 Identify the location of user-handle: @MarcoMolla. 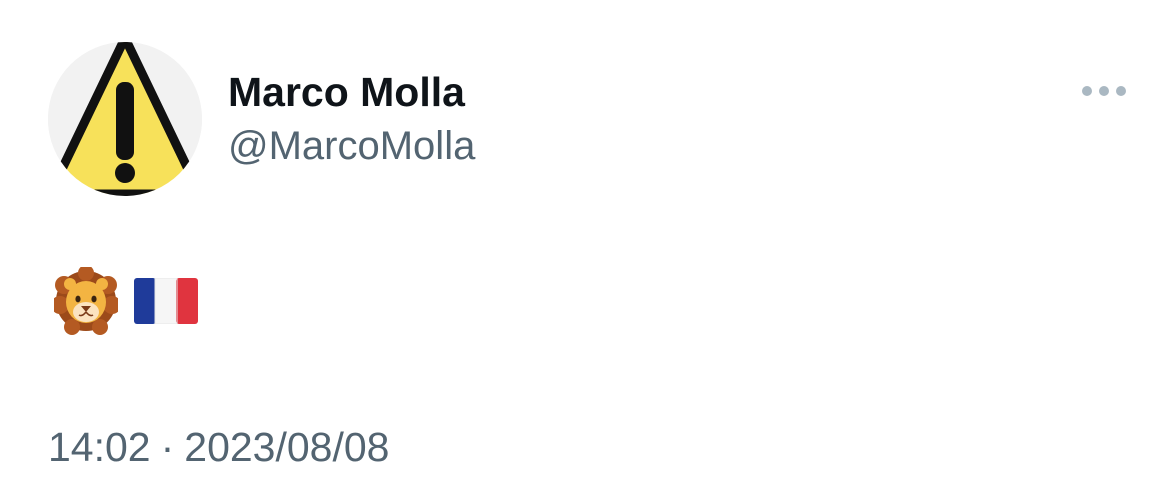
(351, 146).